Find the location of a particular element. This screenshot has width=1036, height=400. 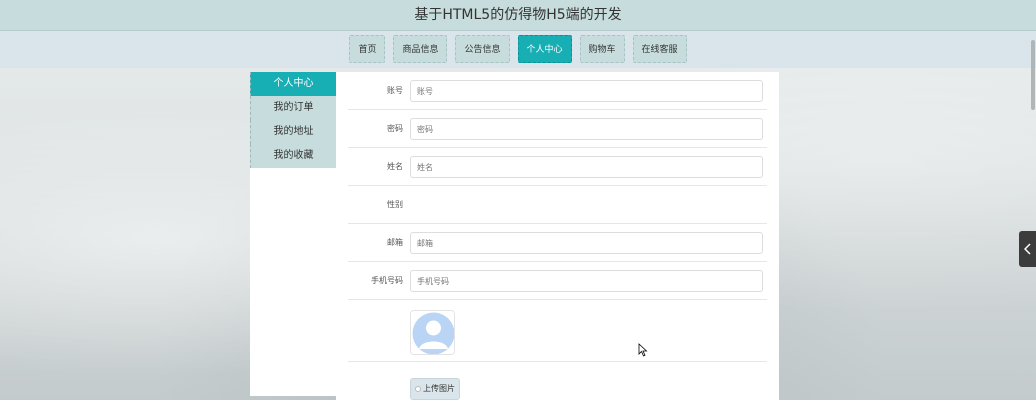

password-label: 密码 is located at coordinates (395, 128).